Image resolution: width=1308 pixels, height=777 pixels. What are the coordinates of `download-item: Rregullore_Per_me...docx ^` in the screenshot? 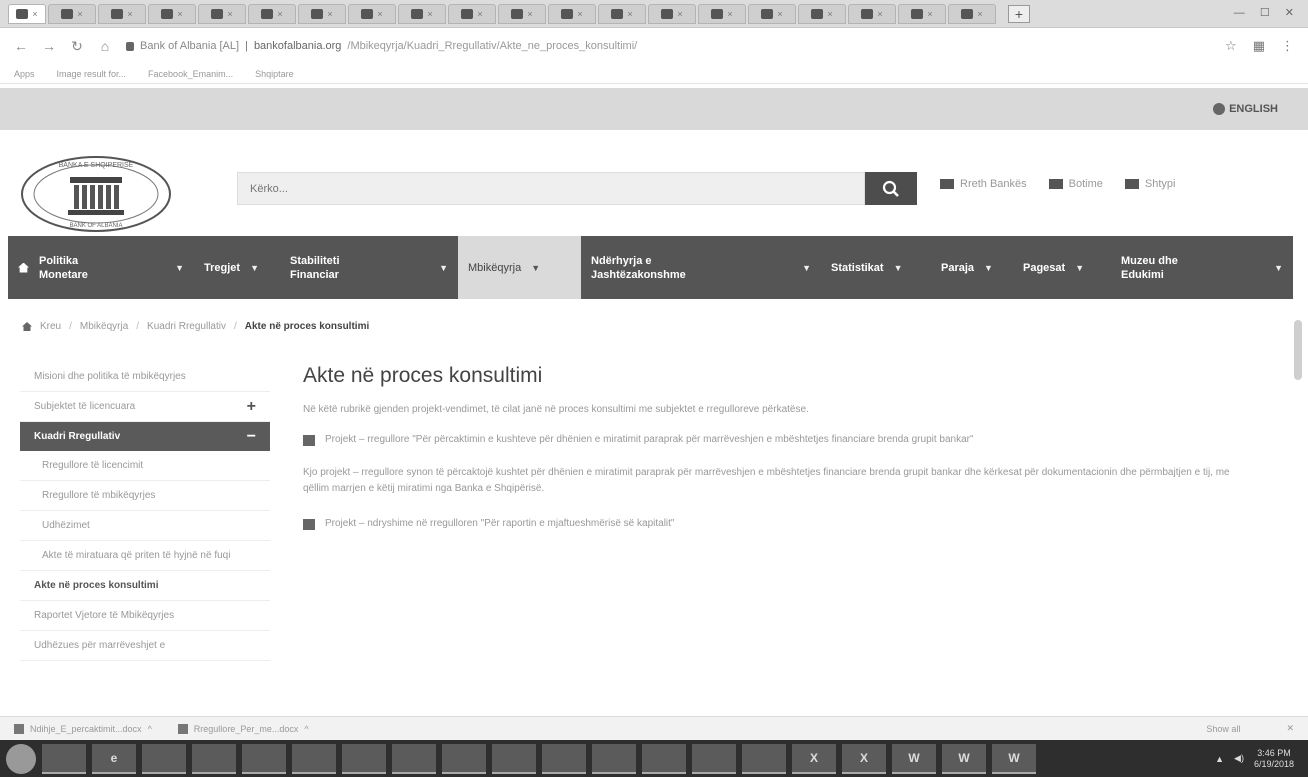 It's located at (243, 728).